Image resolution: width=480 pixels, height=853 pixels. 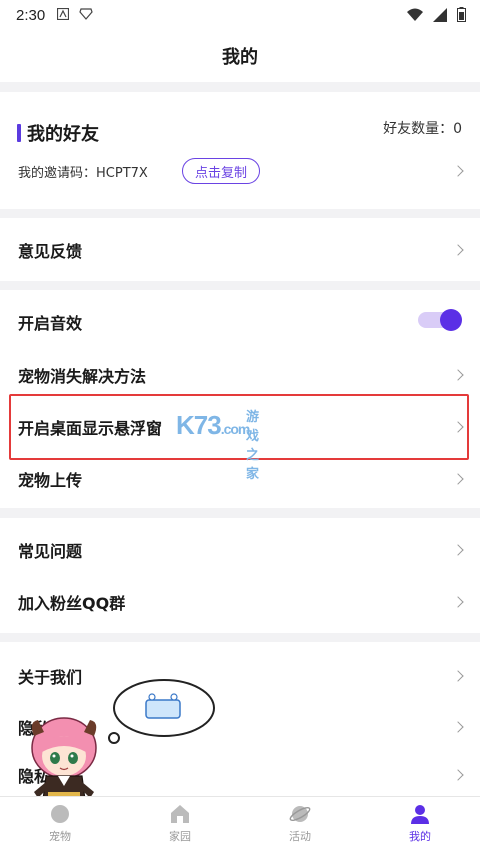 I want to click on pet-missing-label: 宠物消失解决方法, so click(x=82, y=376).